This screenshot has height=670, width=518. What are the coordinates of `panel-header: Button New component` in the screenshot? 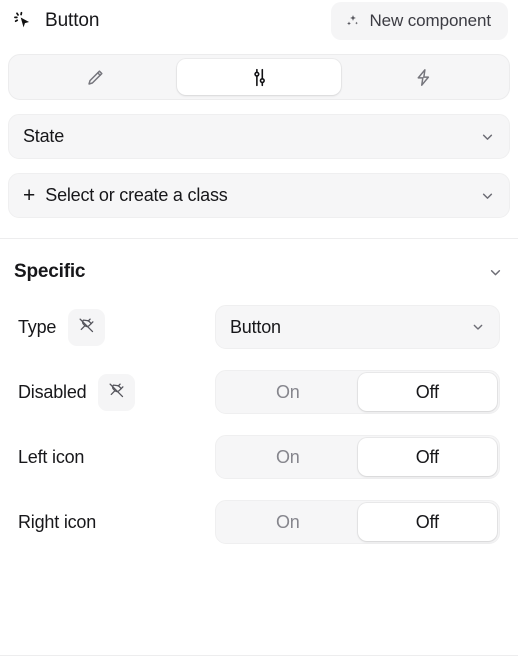 It's located at (259, 21).